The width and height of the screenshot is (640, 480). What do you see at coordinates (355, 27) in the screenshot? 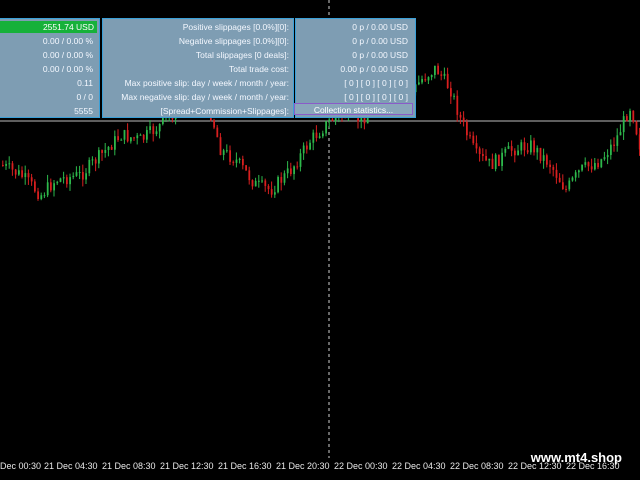
I see `slippage-value-row: 0 p / 0.00 USD` at bounding box center [355, 27].